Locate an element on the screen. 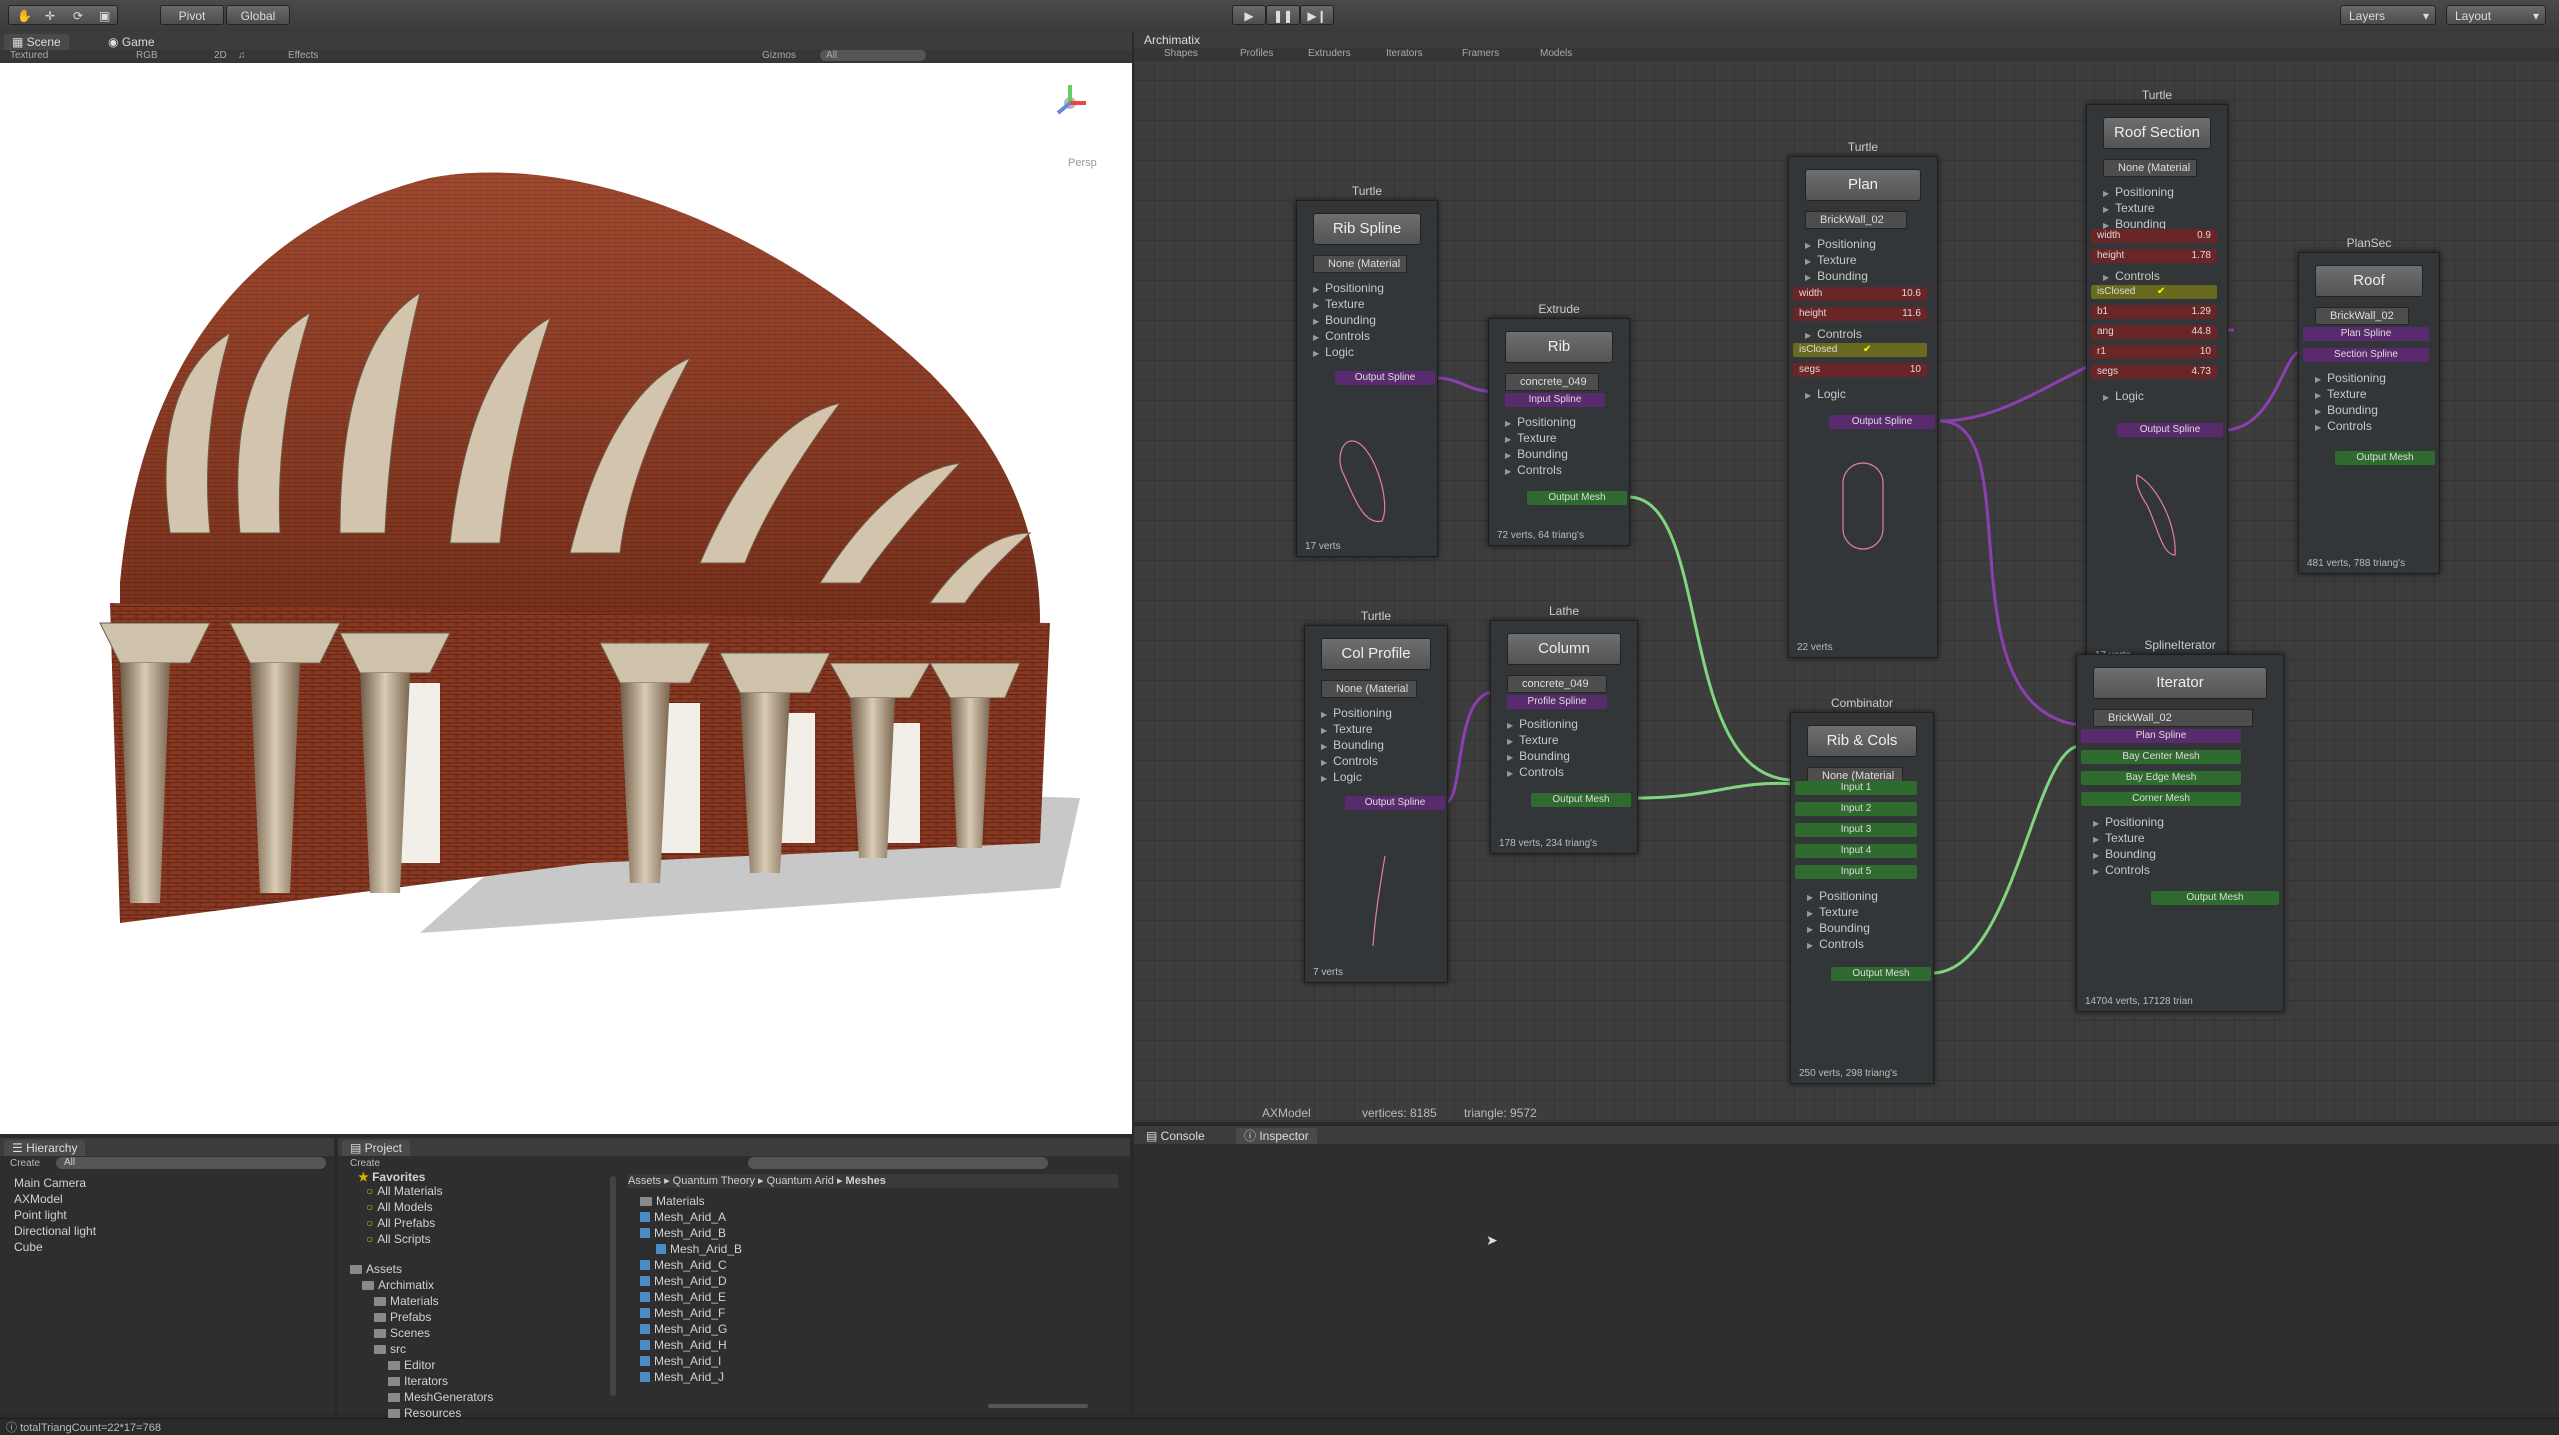 The image size is (2559, 1435). tab-archimatix: Archimatix is located at coordinates (1172, 40).